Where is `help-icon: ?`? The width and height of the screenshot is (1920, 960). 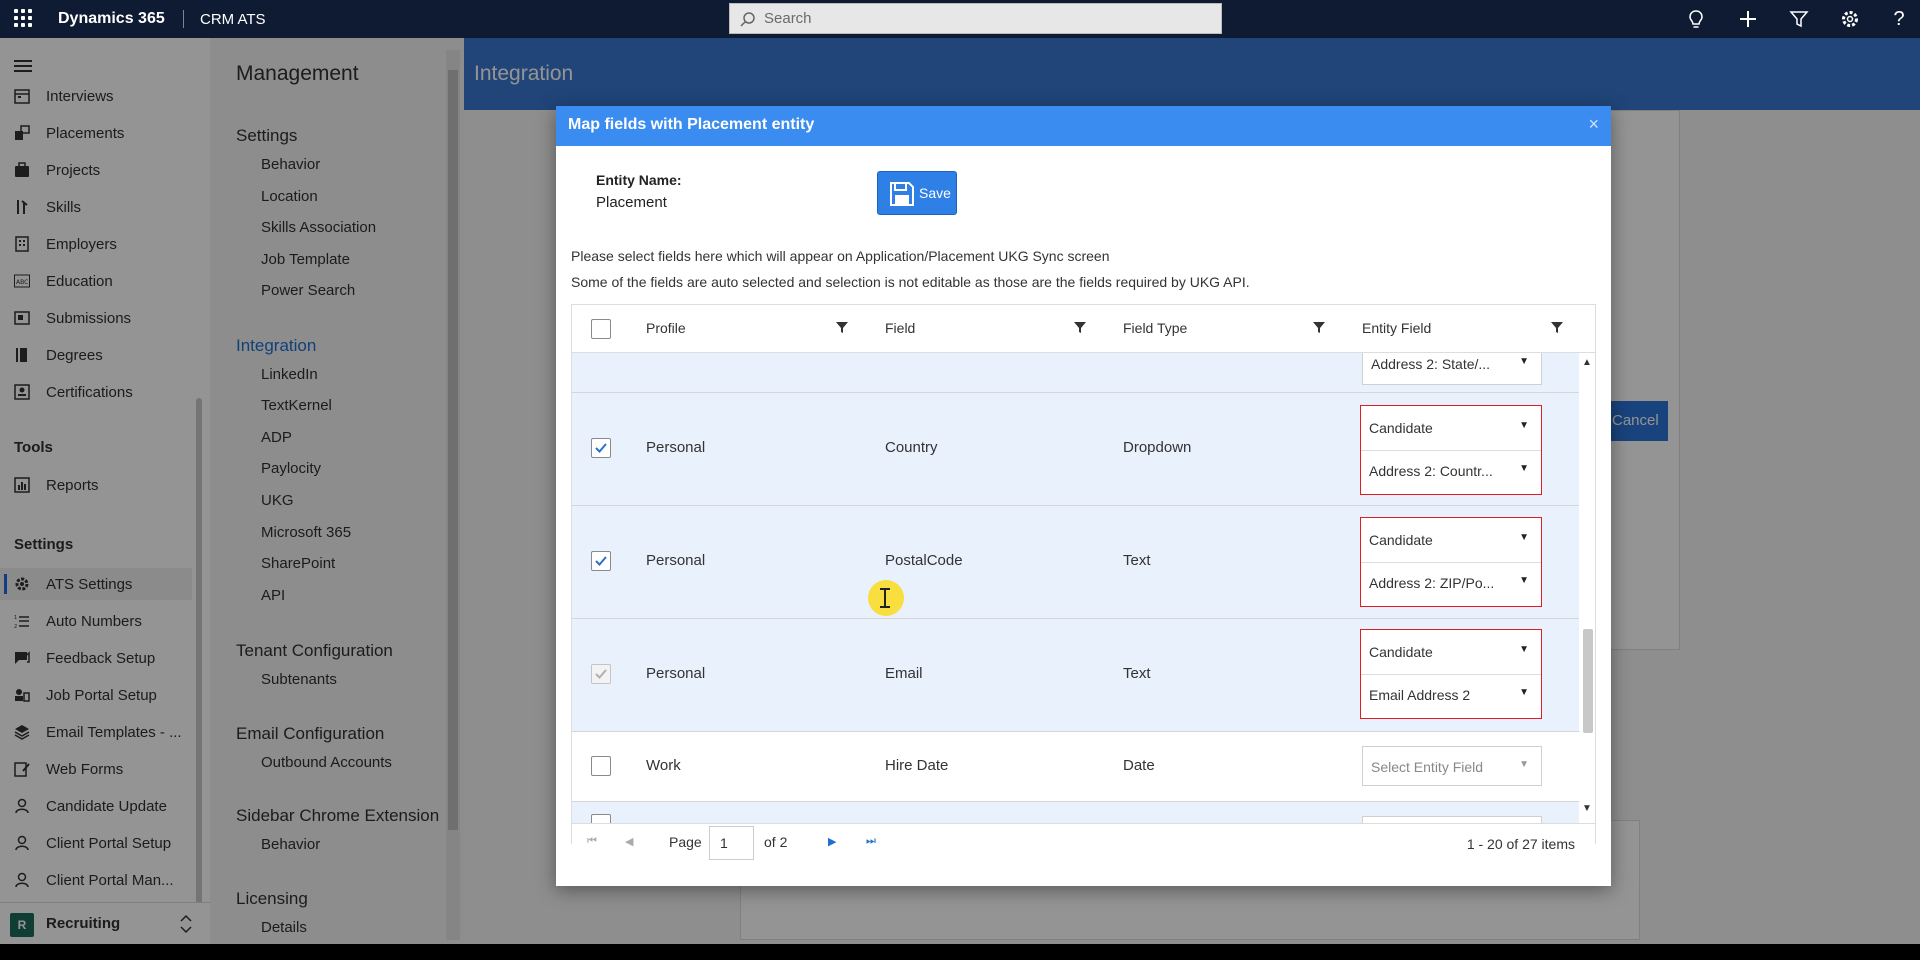
help-icon: ? is located at coordinates (1899, 19).